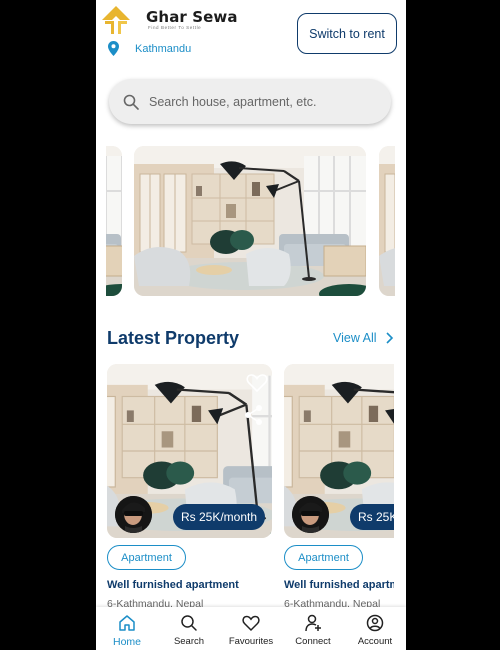 The height and width of the screenshot is (650, 500). I want to click on nav-item-account: Account, so click(375, 628).